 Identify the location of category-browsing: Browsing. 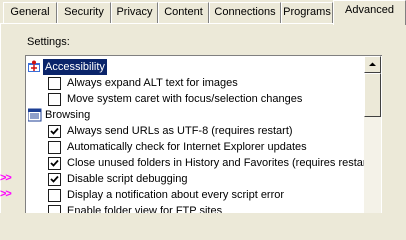
(196, 115).